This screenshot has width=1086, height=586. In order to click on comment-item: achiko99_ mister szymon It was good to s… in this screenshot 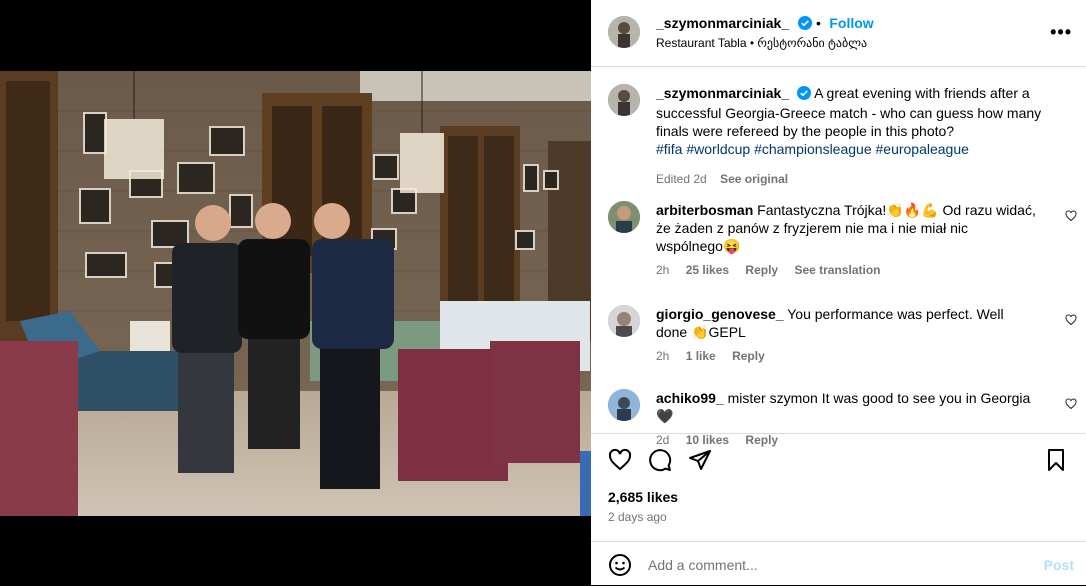, I will do `click(842, 418)`.